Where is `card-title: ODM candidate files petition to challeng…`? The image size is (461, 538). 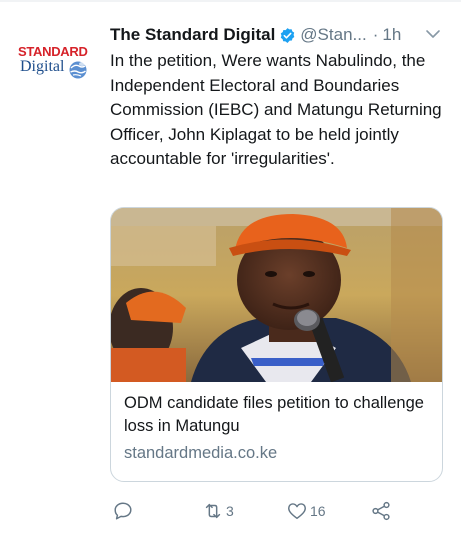 card-title: ODM candidate files petition to challeng… is located at coordinates (274, 414).